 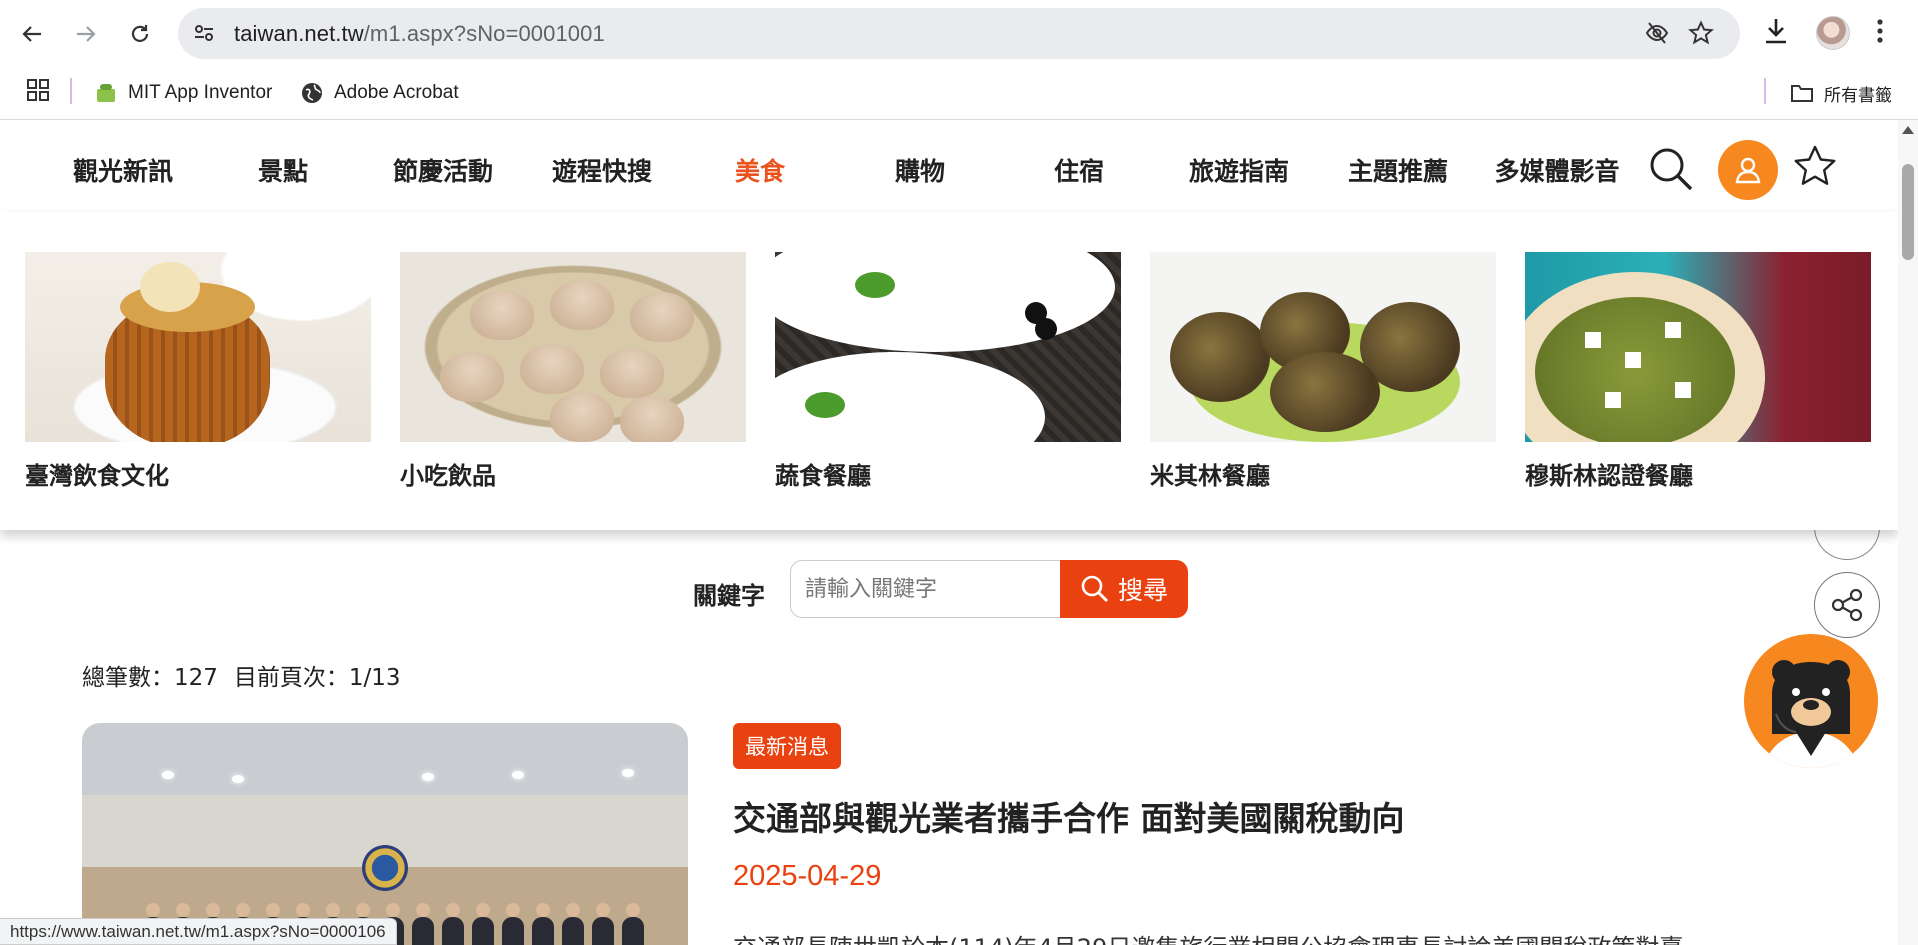 I want to click on all-bookmarks-label: 所有書籤, so click(x=1858, y=95).